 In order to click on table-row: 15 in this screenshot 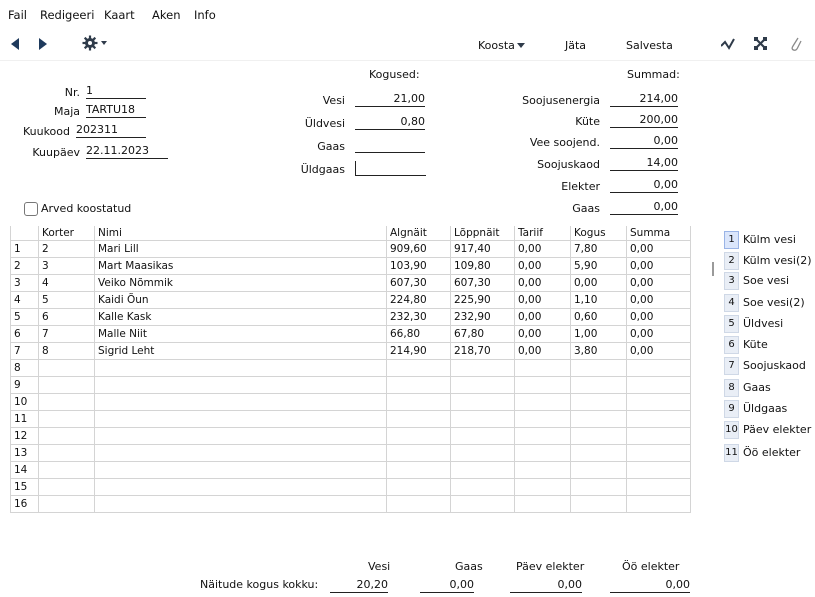, I will do `click(350, 487)`.